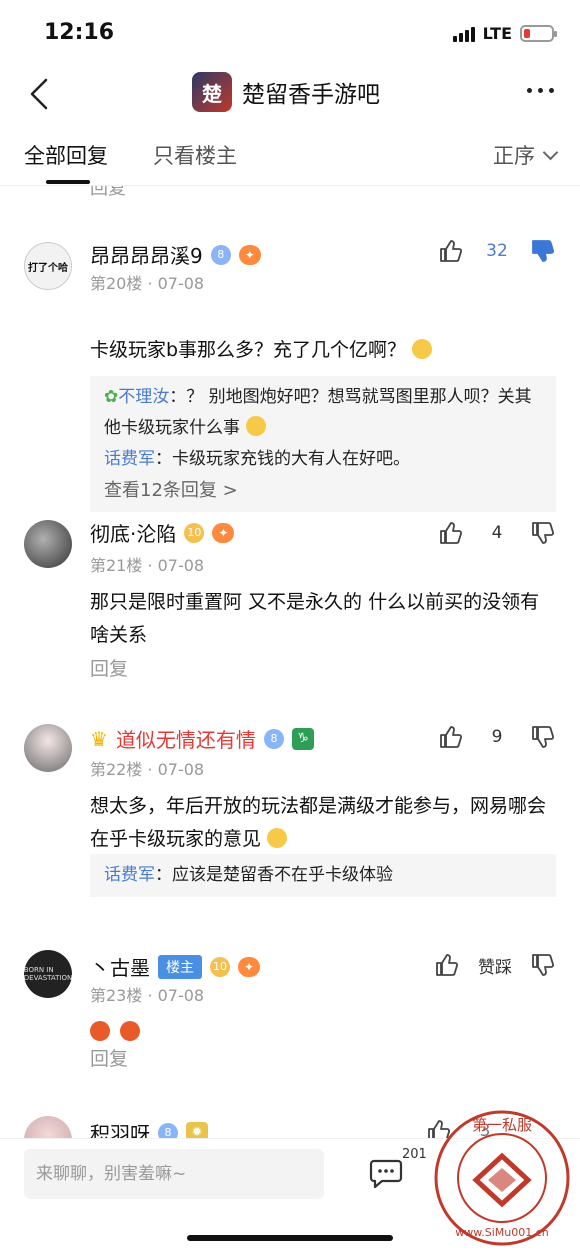 This screenshot has height=1255, width=580. I want to click on post-content: 那只是限时重置阿 又不是永久的 什么以前买的没领有啥关系, so click(315, 618).